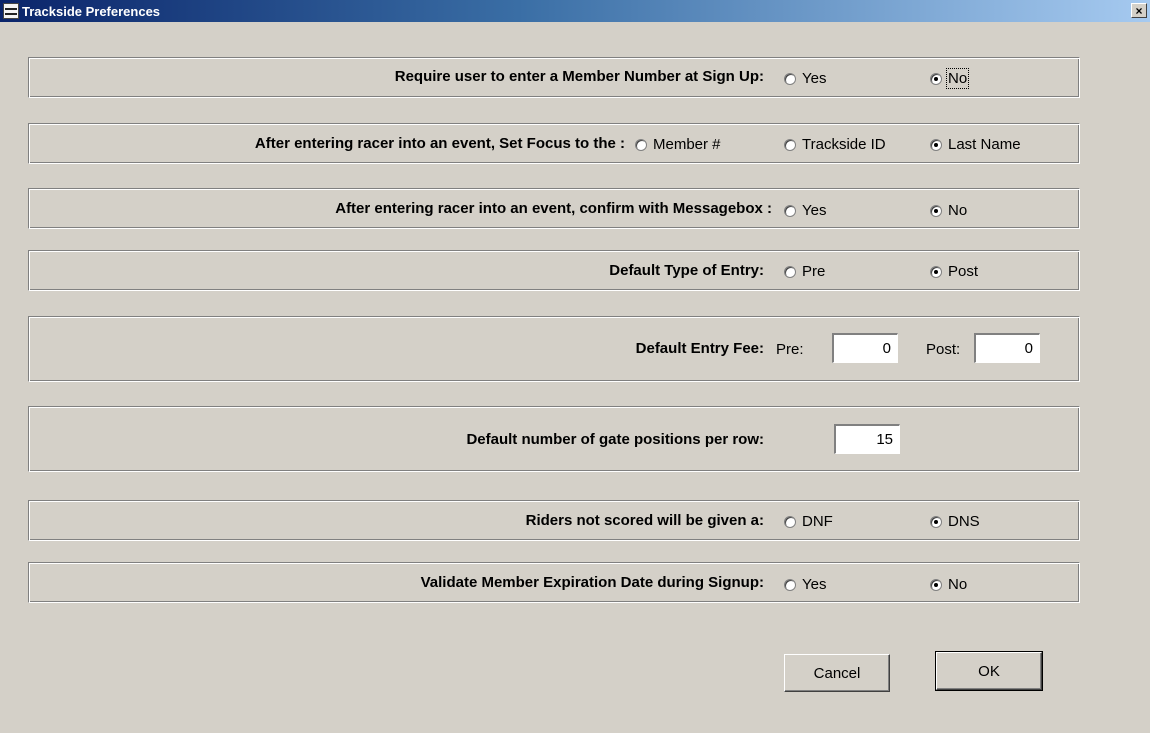  What do you see at coordinates (804, 271) in the screenshot?
I see `entry-pre-radio: Pre` at bounding box center [804, 271].